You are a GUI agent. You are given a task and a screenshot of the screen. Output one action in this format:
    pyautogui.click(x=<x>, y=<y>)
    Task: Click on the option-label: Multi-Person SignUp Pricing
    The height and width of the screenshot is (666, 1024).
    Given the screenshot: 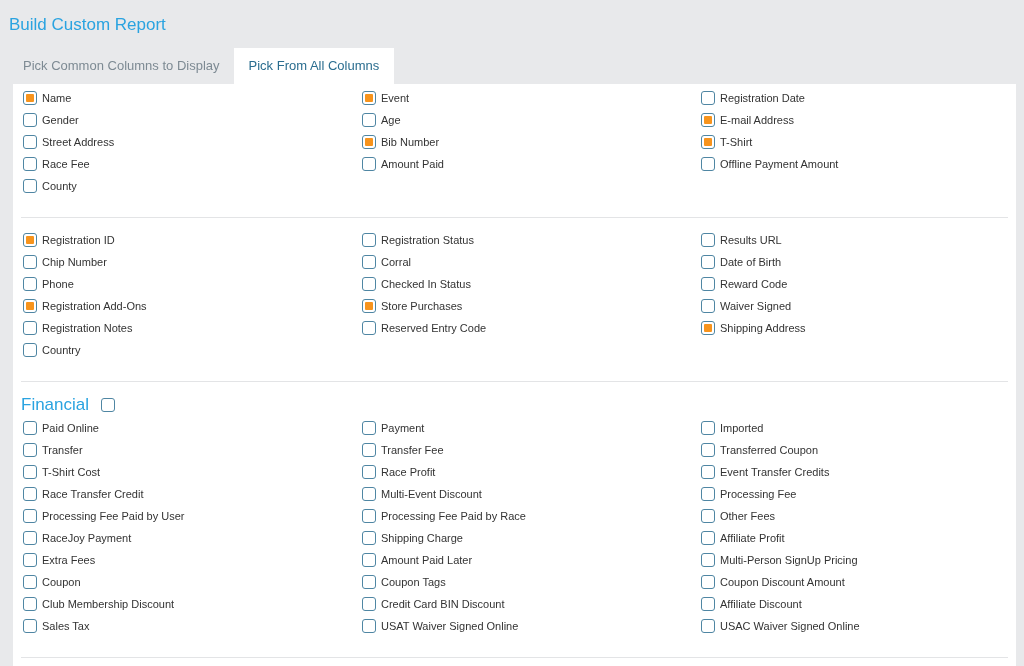 What is the action you would take?
    pyautogui.click(x=789, y=560)
    